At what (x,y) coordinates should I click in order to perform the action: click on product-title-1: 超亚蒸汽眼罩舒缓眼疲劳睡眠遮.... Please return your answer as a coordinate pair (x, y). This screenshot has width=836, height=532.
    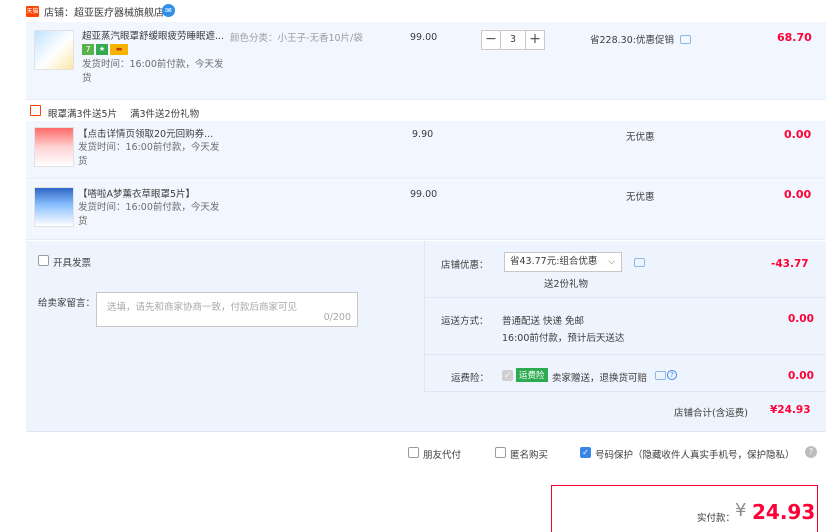
    Looking at the image, I should click on (157, 36).